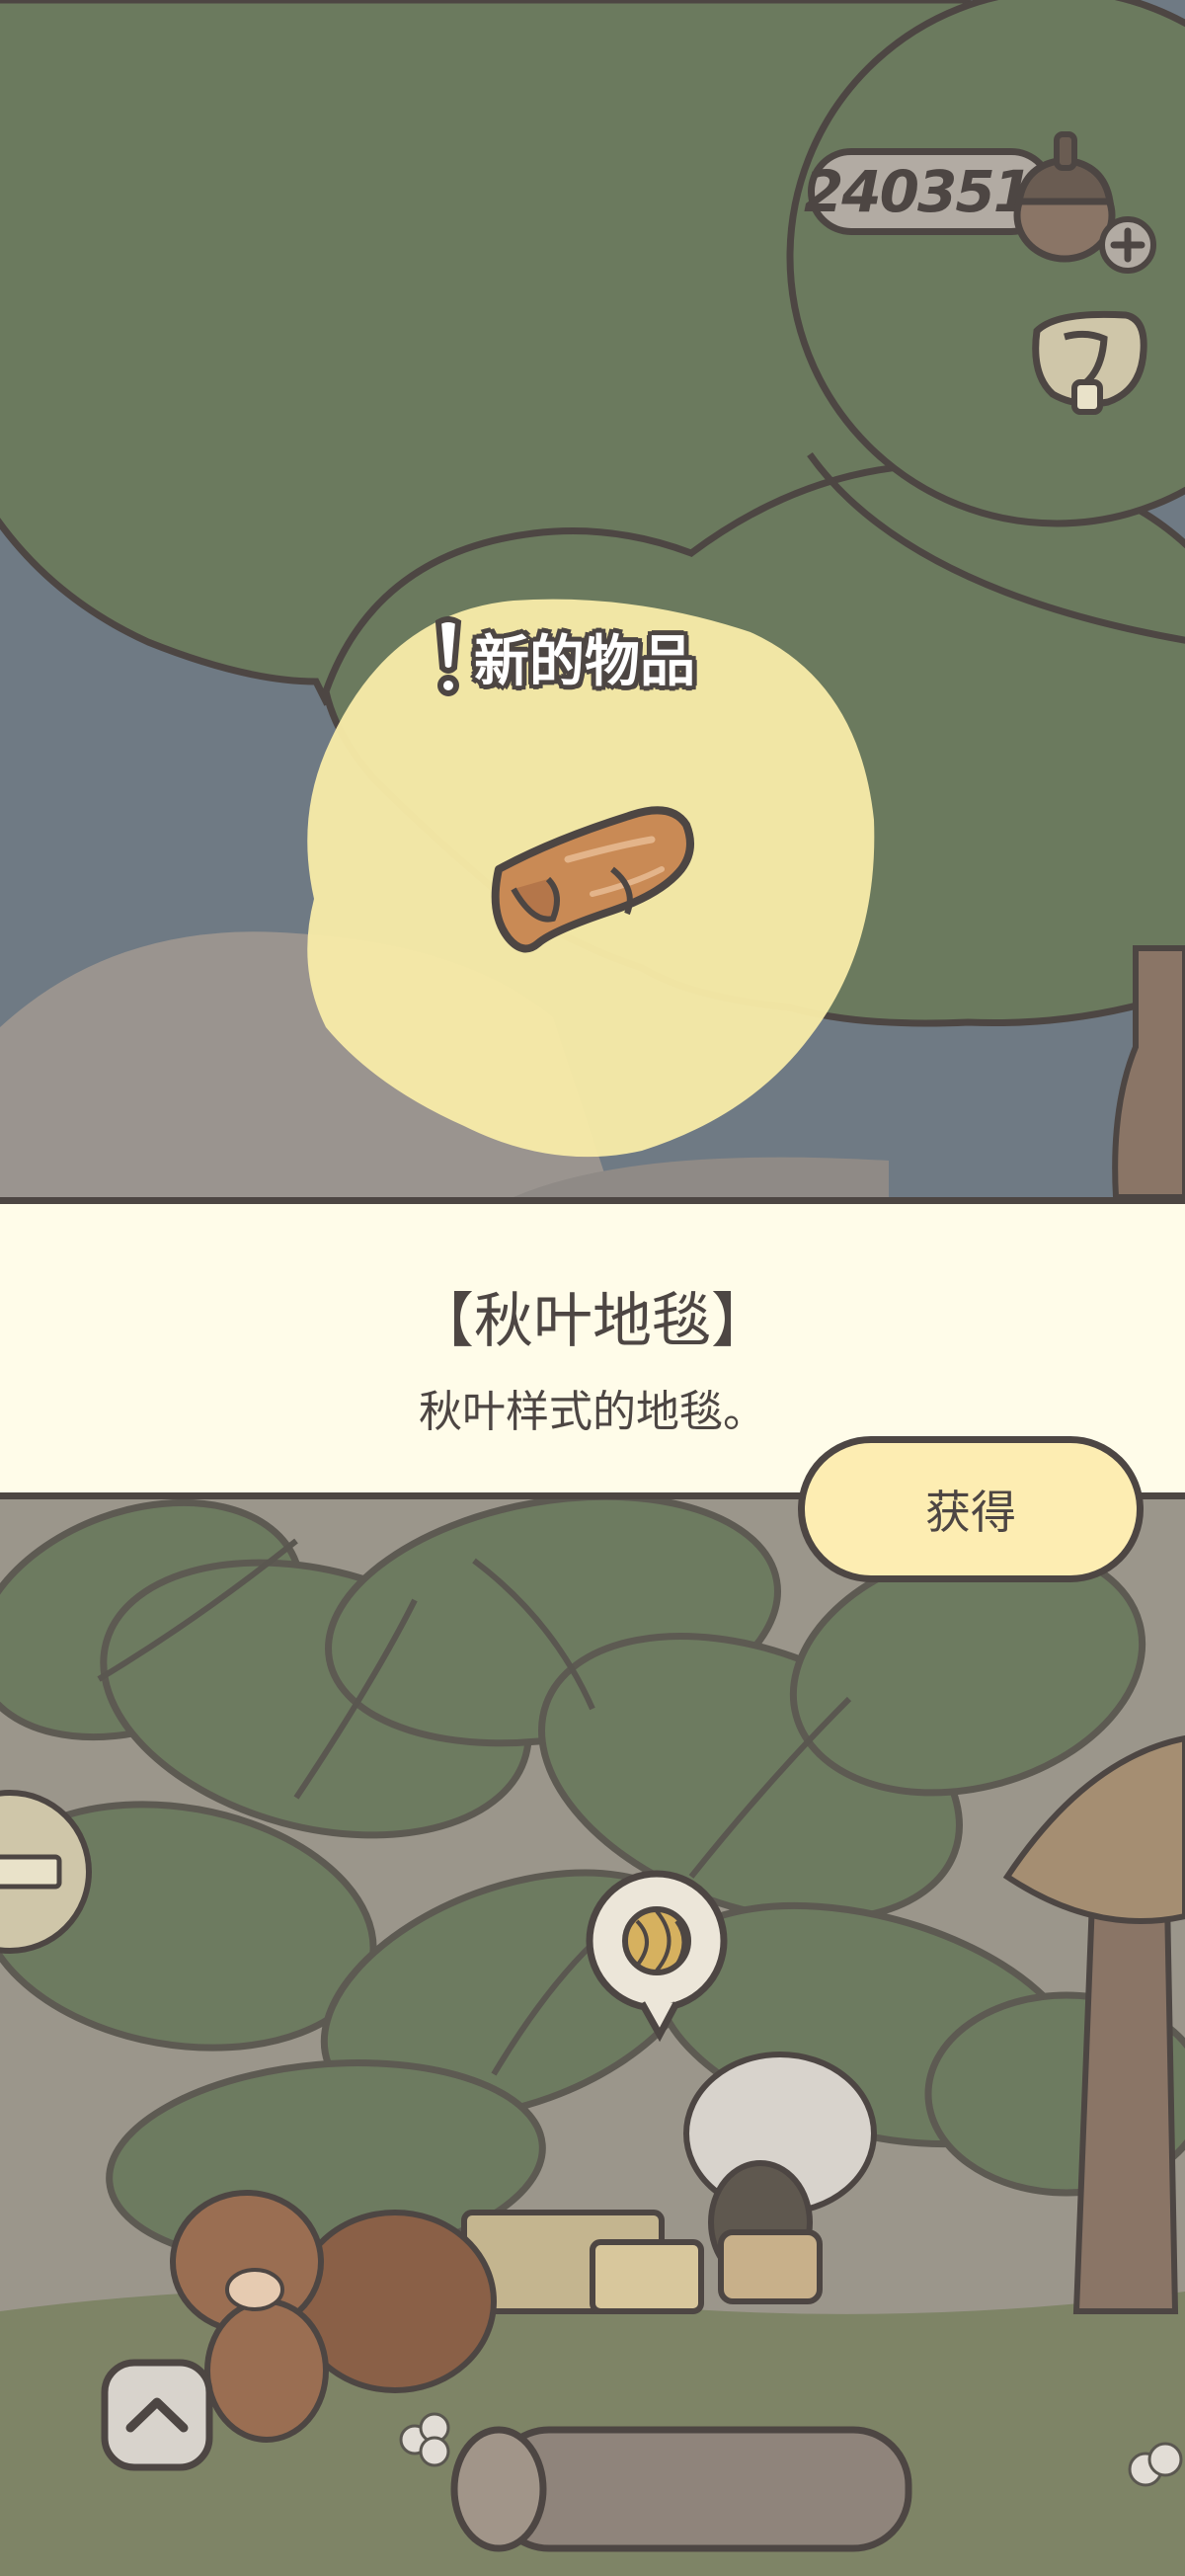 The width and height of the screenshot is (1185, 2576). What do you see at coordinates (157, 2415) in the screenshot?
I see `chevron-up-icon` at bounding box center [157, 2415].